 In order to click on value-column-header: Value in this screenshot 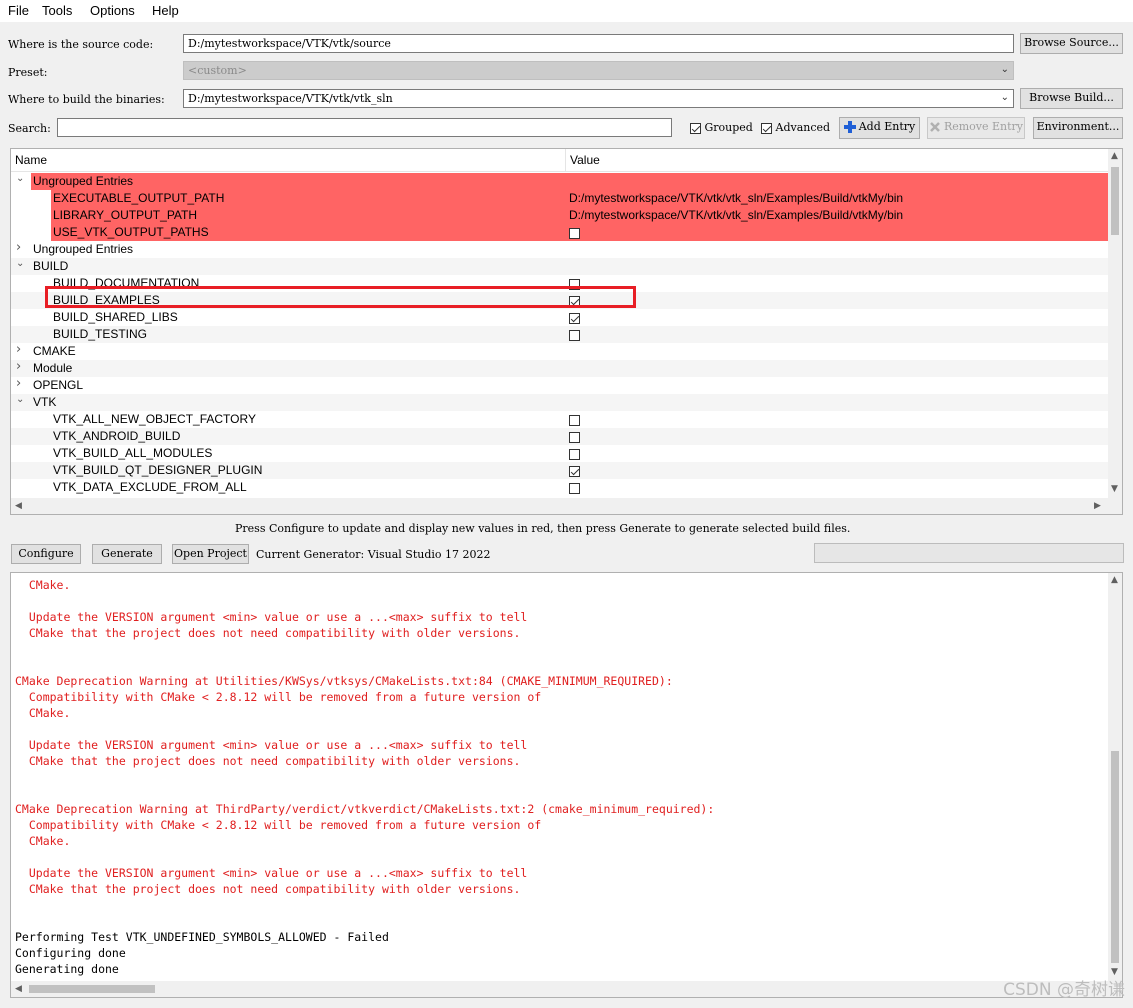, I will do `click(585, 160)`.